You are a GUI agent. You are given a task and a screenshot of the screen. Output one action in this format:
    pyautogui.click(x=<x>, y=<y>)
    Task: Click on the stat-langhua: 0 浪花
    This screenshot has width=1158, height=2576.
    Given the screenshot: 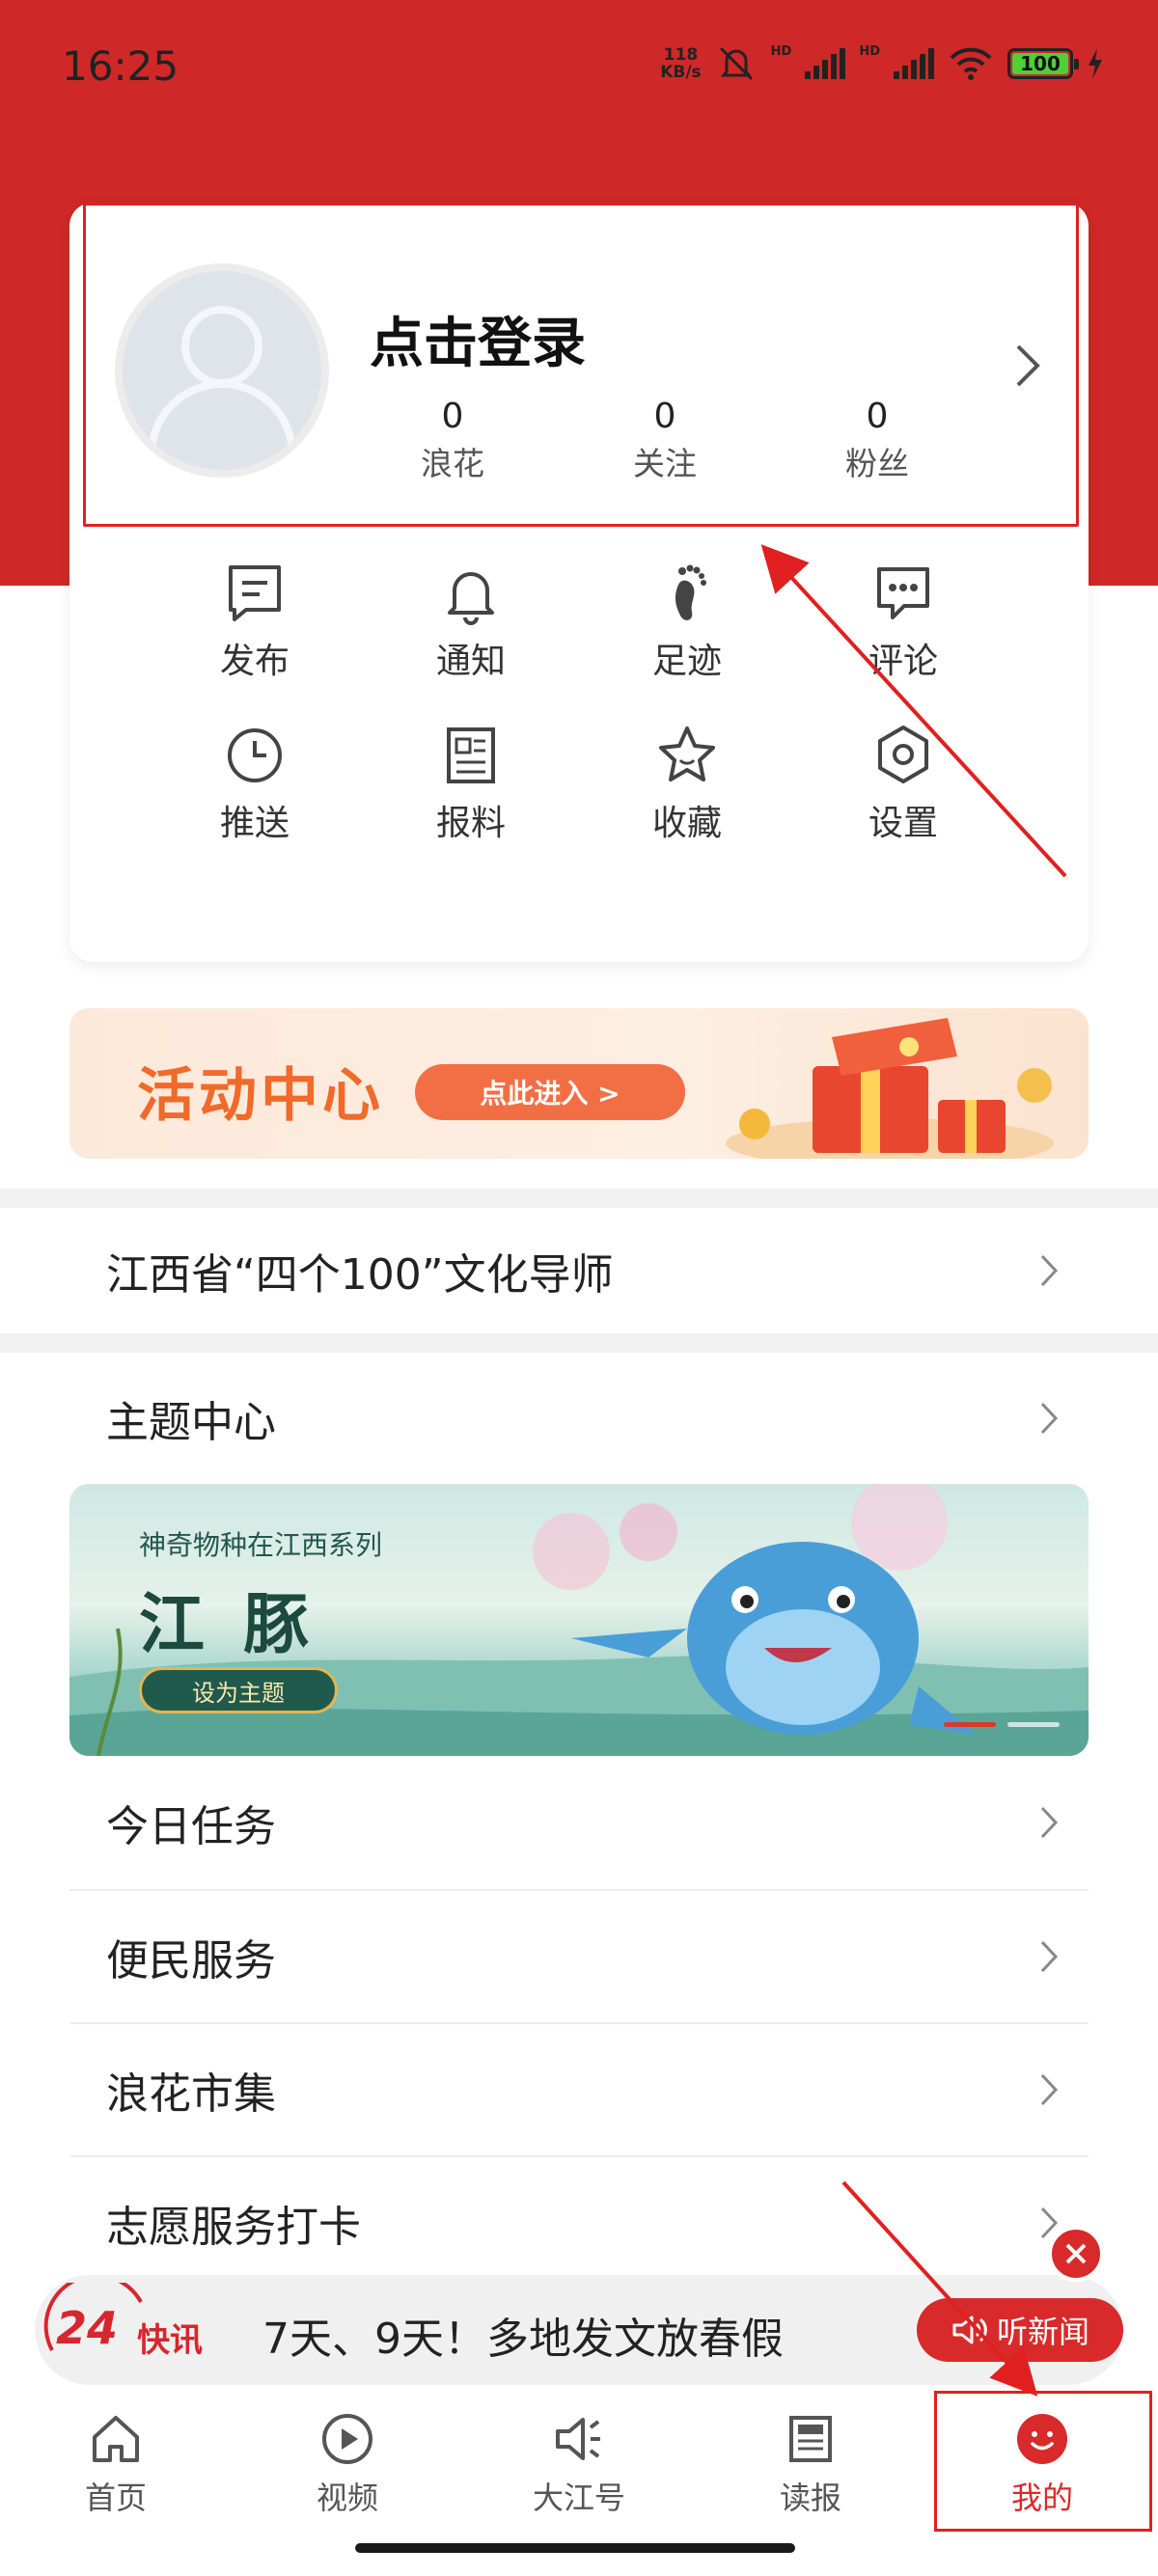 What is the action you would take?
    pyautogui.click(x=452, y=440)
    